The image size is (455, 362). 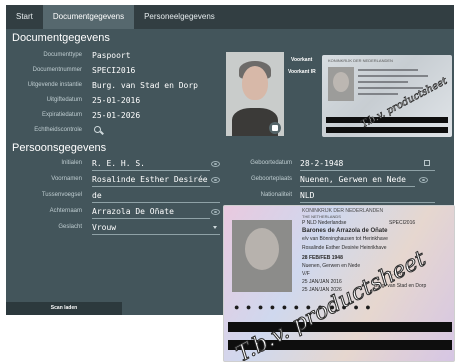 I want to click on doc-name1: Barones de Arrazola de Oñate, so click(x=345, y=231).